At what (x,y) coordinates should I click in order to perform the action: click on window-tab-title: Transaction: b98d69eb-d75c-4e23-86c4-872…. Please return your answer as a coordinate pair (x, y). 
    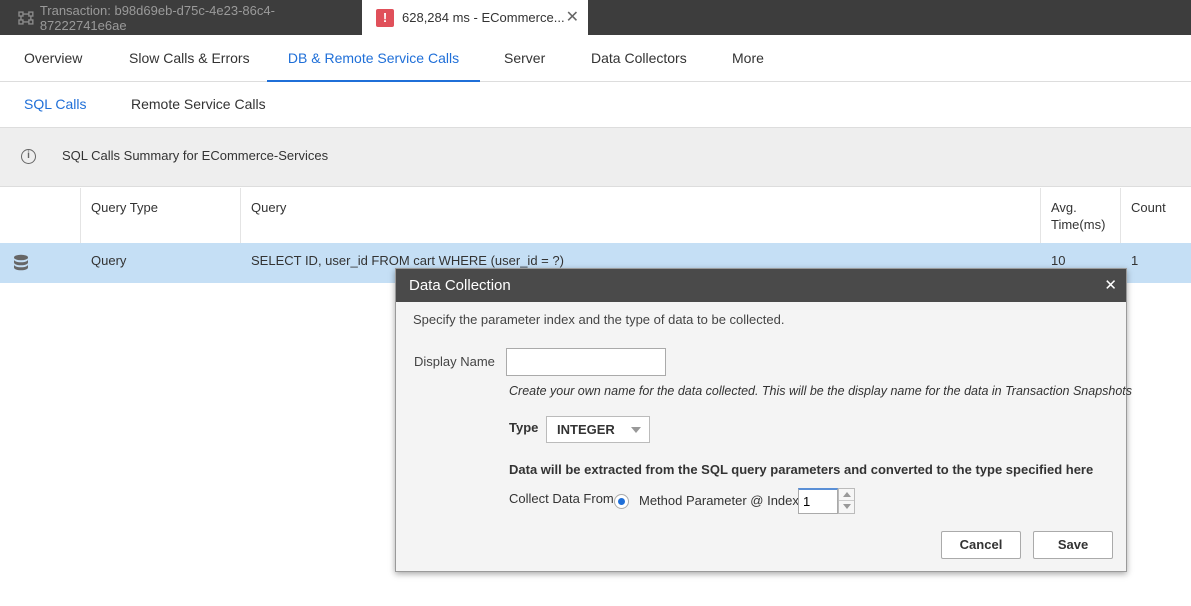
    Looking at the image, I should click on (157, 17).